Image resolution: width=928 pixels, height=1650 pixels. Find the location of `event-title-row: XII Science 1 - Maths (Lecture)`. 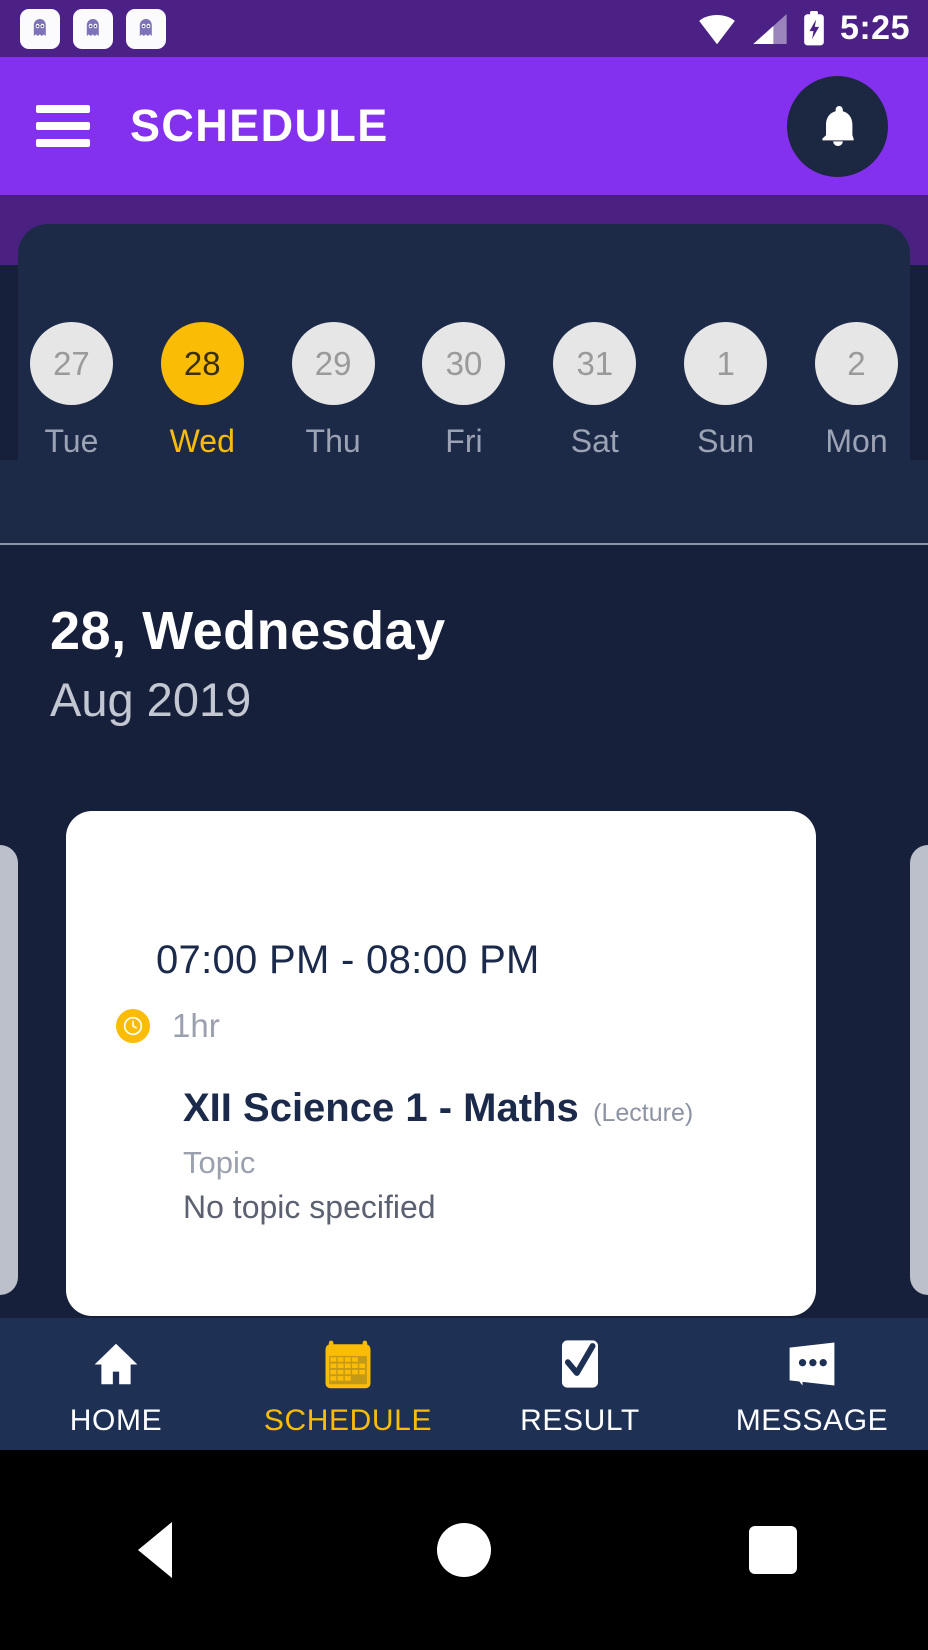

event-title-row: XII Science 1 - Maths (Lecture) is located at coordinates (438, 1108).